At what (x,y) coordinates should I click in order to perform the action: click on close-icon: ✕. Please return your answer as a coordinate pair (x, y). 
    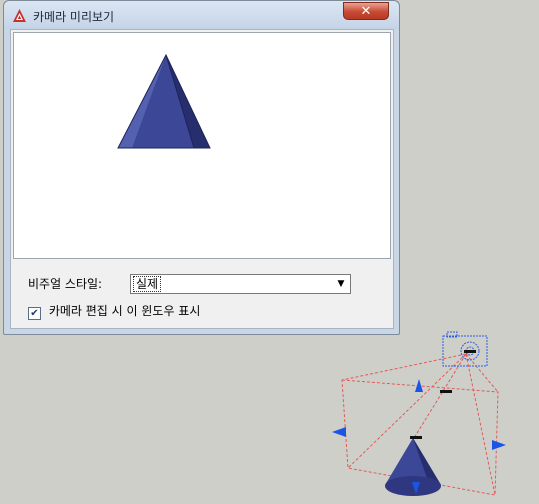
    Looking at the image, I should click on (366, 11).